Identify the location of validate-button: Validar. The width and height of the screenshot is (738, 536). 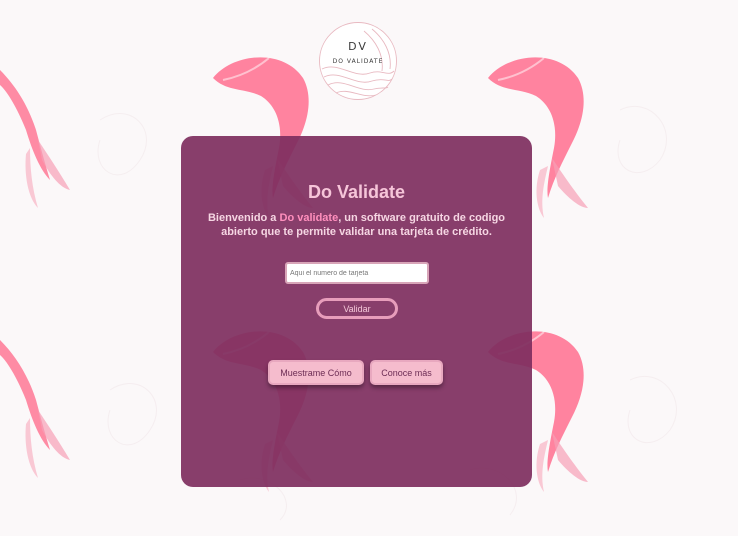
(357, 308).